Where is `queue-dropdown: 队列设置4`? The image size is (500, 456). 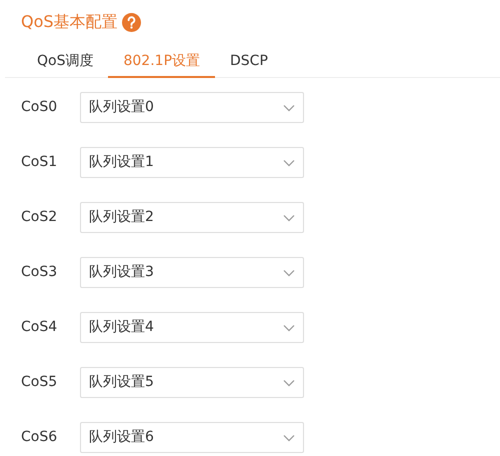 queue-dropdown: 队列设置4 is located at coordinates (192, 327).